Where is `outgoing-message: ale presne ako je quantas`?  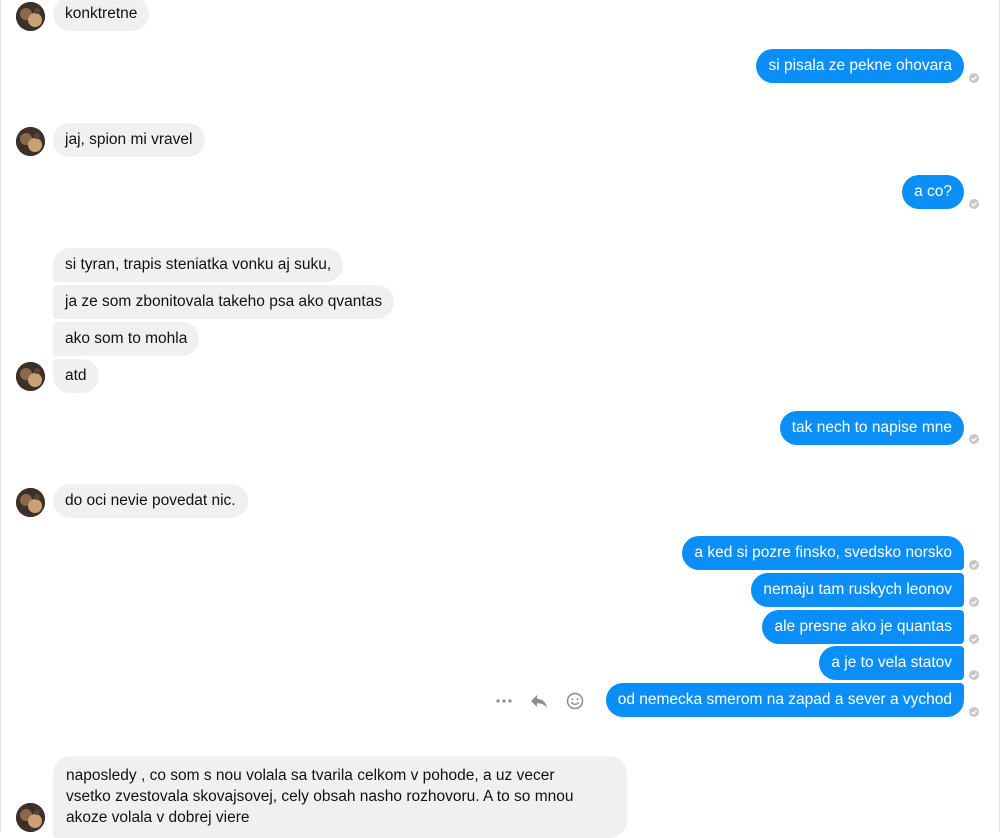
outgoing-message: ale presne ako je quantas is located at coordinates (863, 627).